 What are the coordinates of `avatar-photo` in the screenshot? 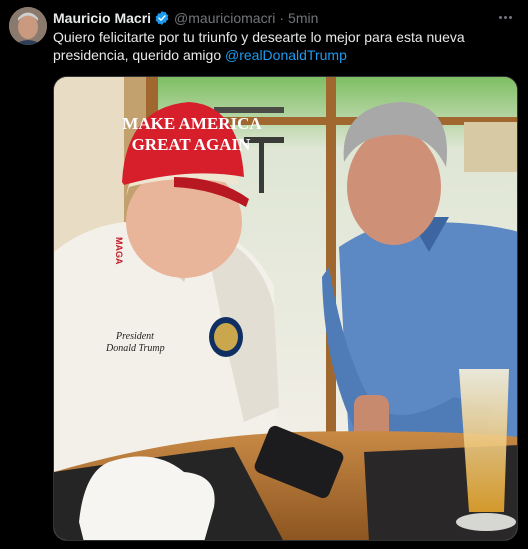 It's located at (28, 26).